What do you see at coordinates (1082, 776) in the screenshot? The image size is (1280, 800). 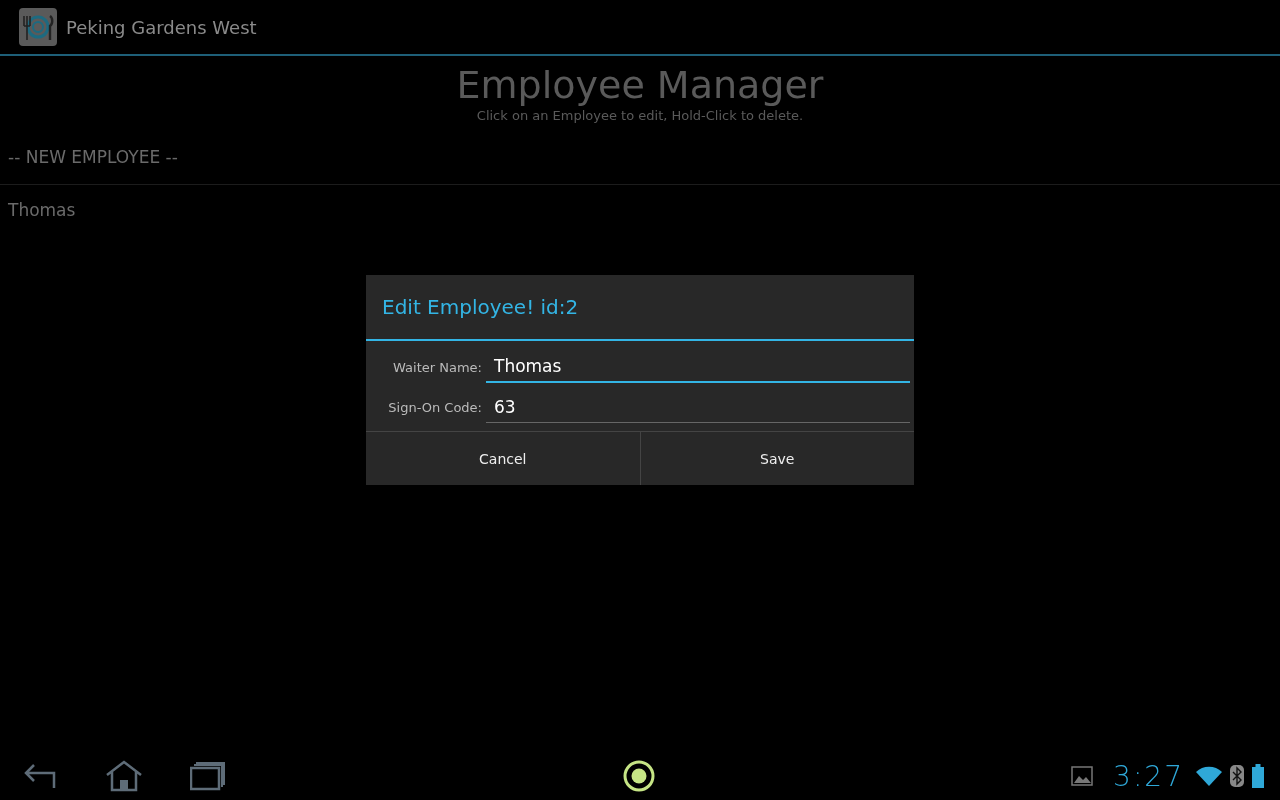 I see `image-icon` at bounding box center [1082, 776].